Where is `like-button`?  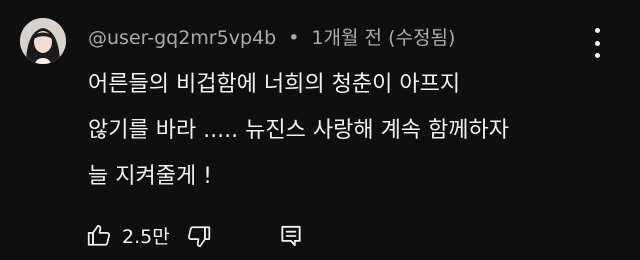 like-button is located at coordinates (99, 237).